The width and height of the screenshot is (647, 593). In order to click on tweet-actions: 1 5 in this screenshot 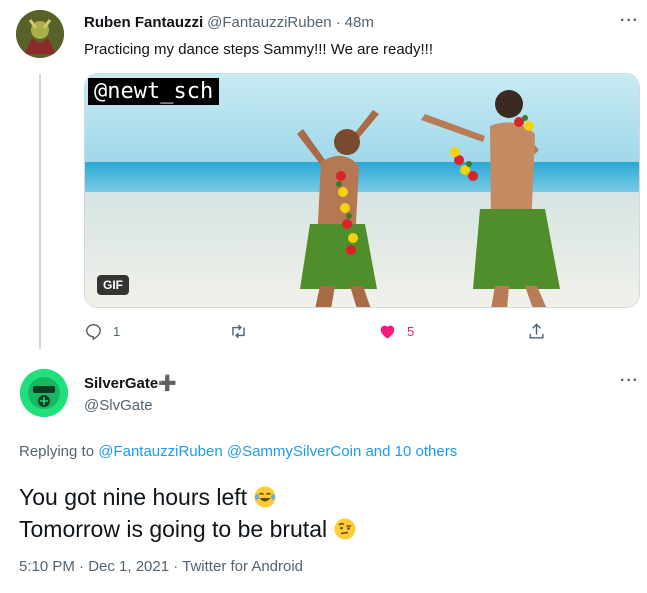, I will do `click(362, 334)`.